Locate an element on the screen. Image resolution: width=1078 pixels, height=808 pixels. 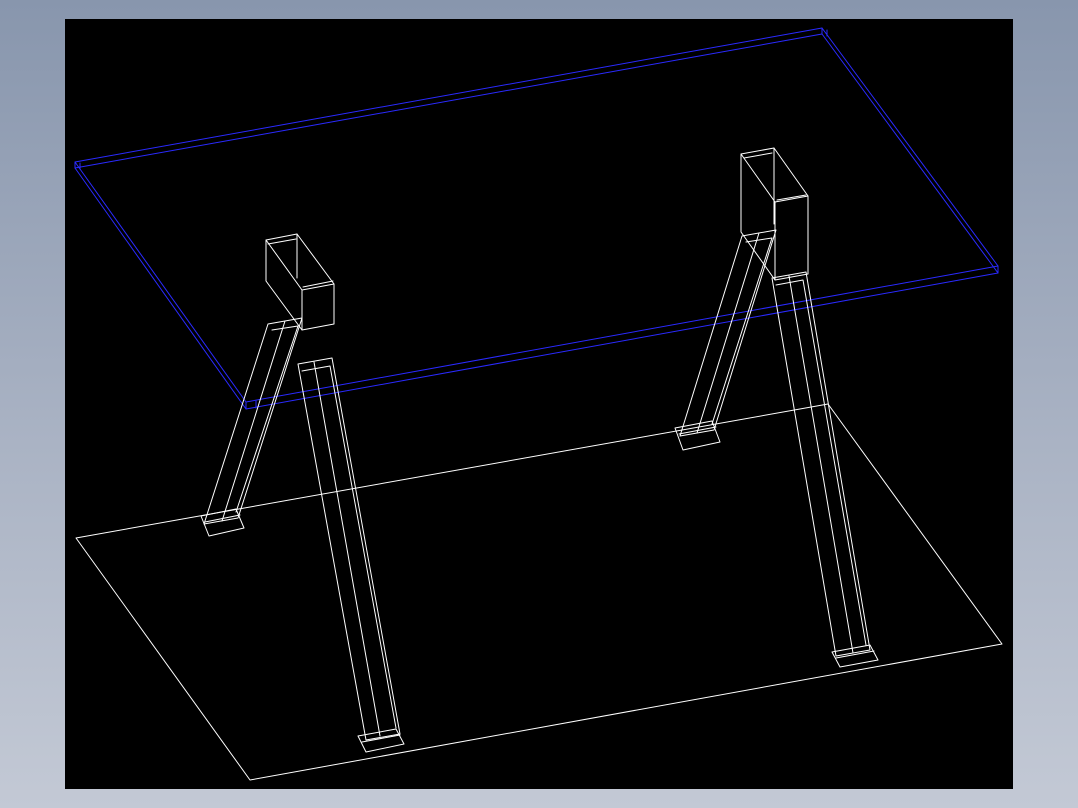
left-front-leg-inner is located at coordinates (349, 547).